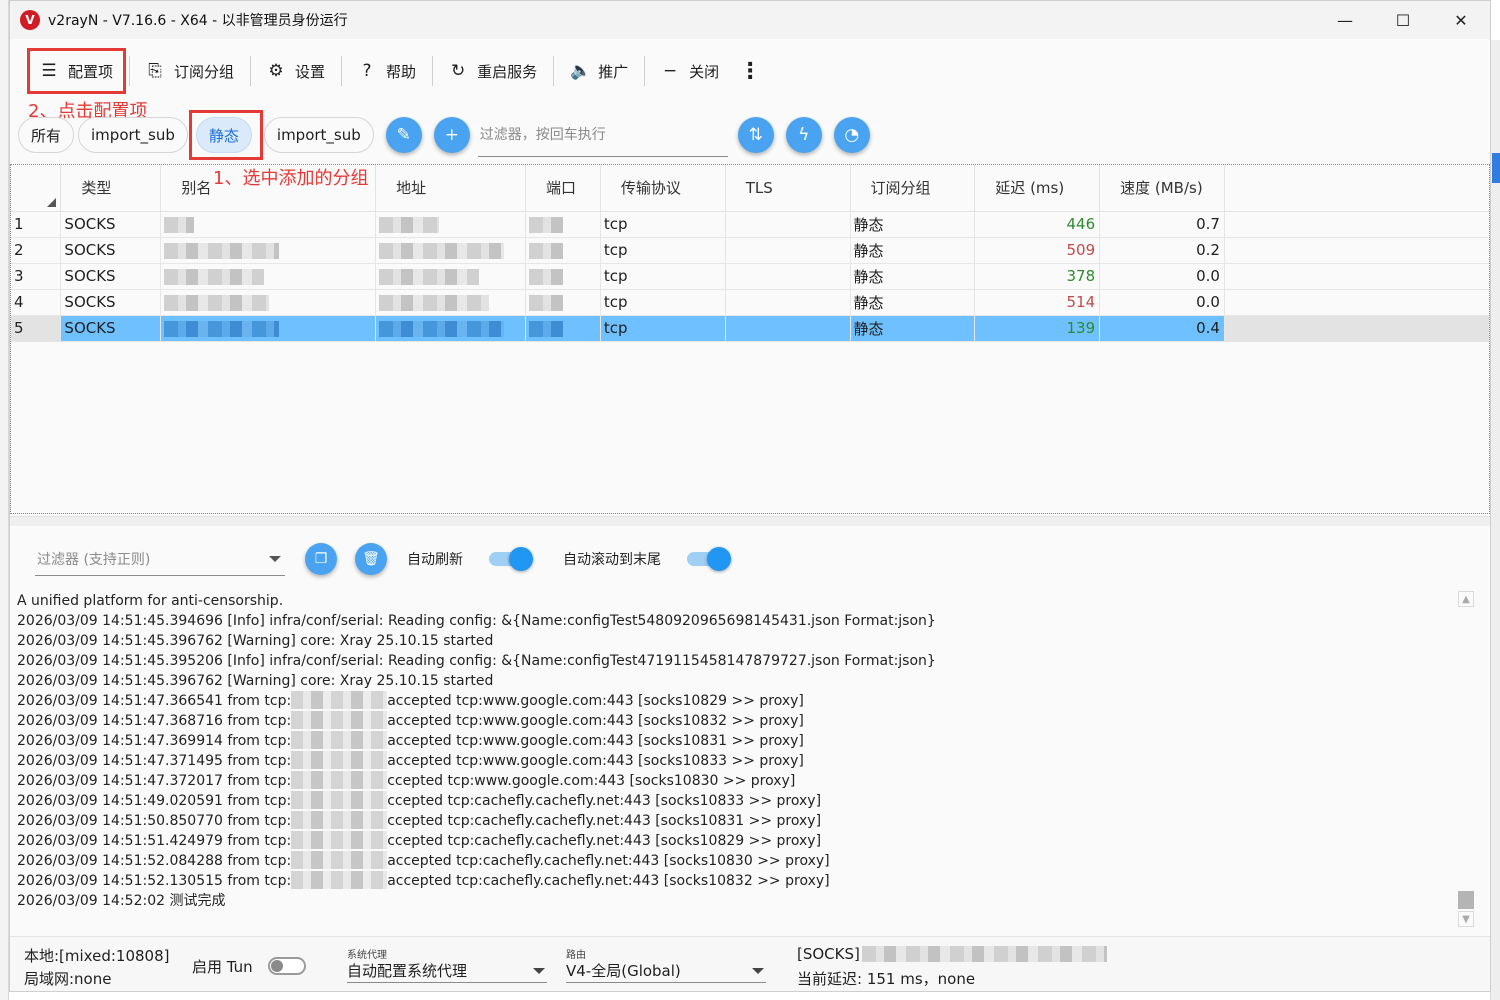 Image resolution: width=1500 pixels, height=1000 pixels. Describe the element at coordinates (984, 954) in the screenshot. I see `redacted-server-address` at that location.